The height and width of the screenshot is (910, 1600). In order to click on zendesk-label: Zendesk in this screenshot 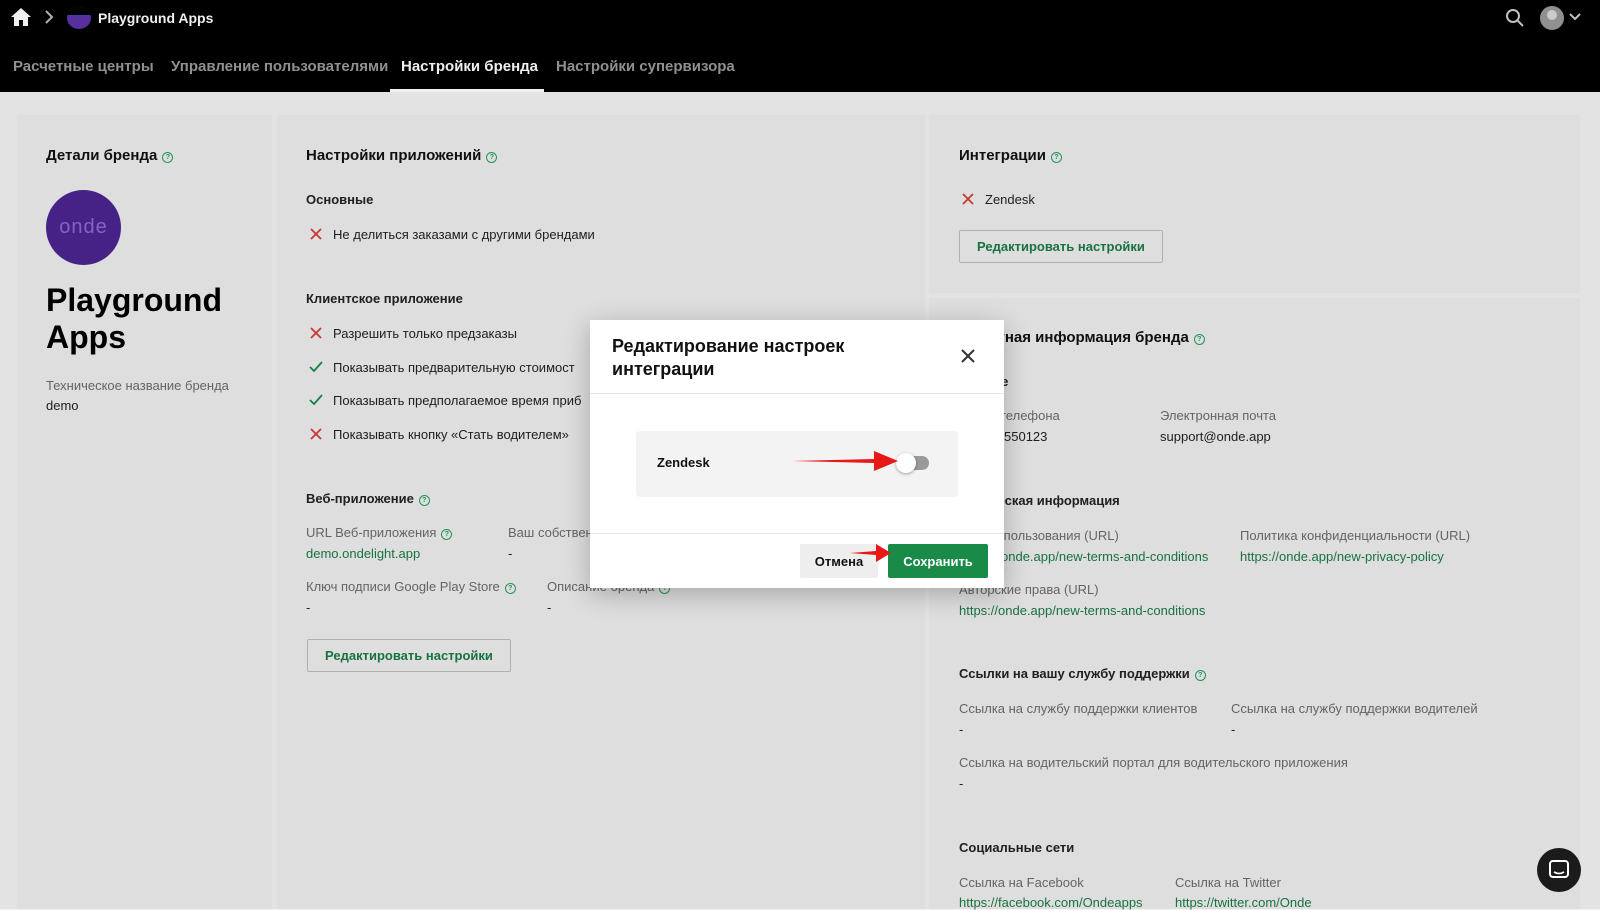, I will do `click(683, 462)`.